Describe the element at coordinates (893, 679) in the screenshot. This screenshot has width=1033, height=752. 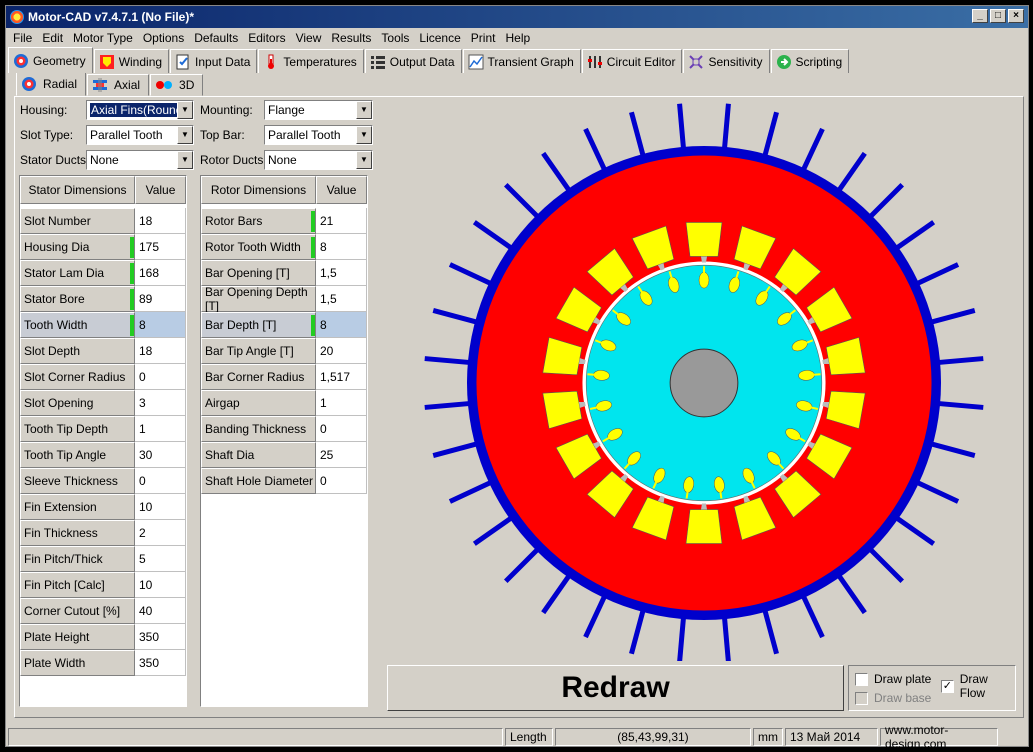
I see `draw-plate-checkbox: Draw plate` at that location.